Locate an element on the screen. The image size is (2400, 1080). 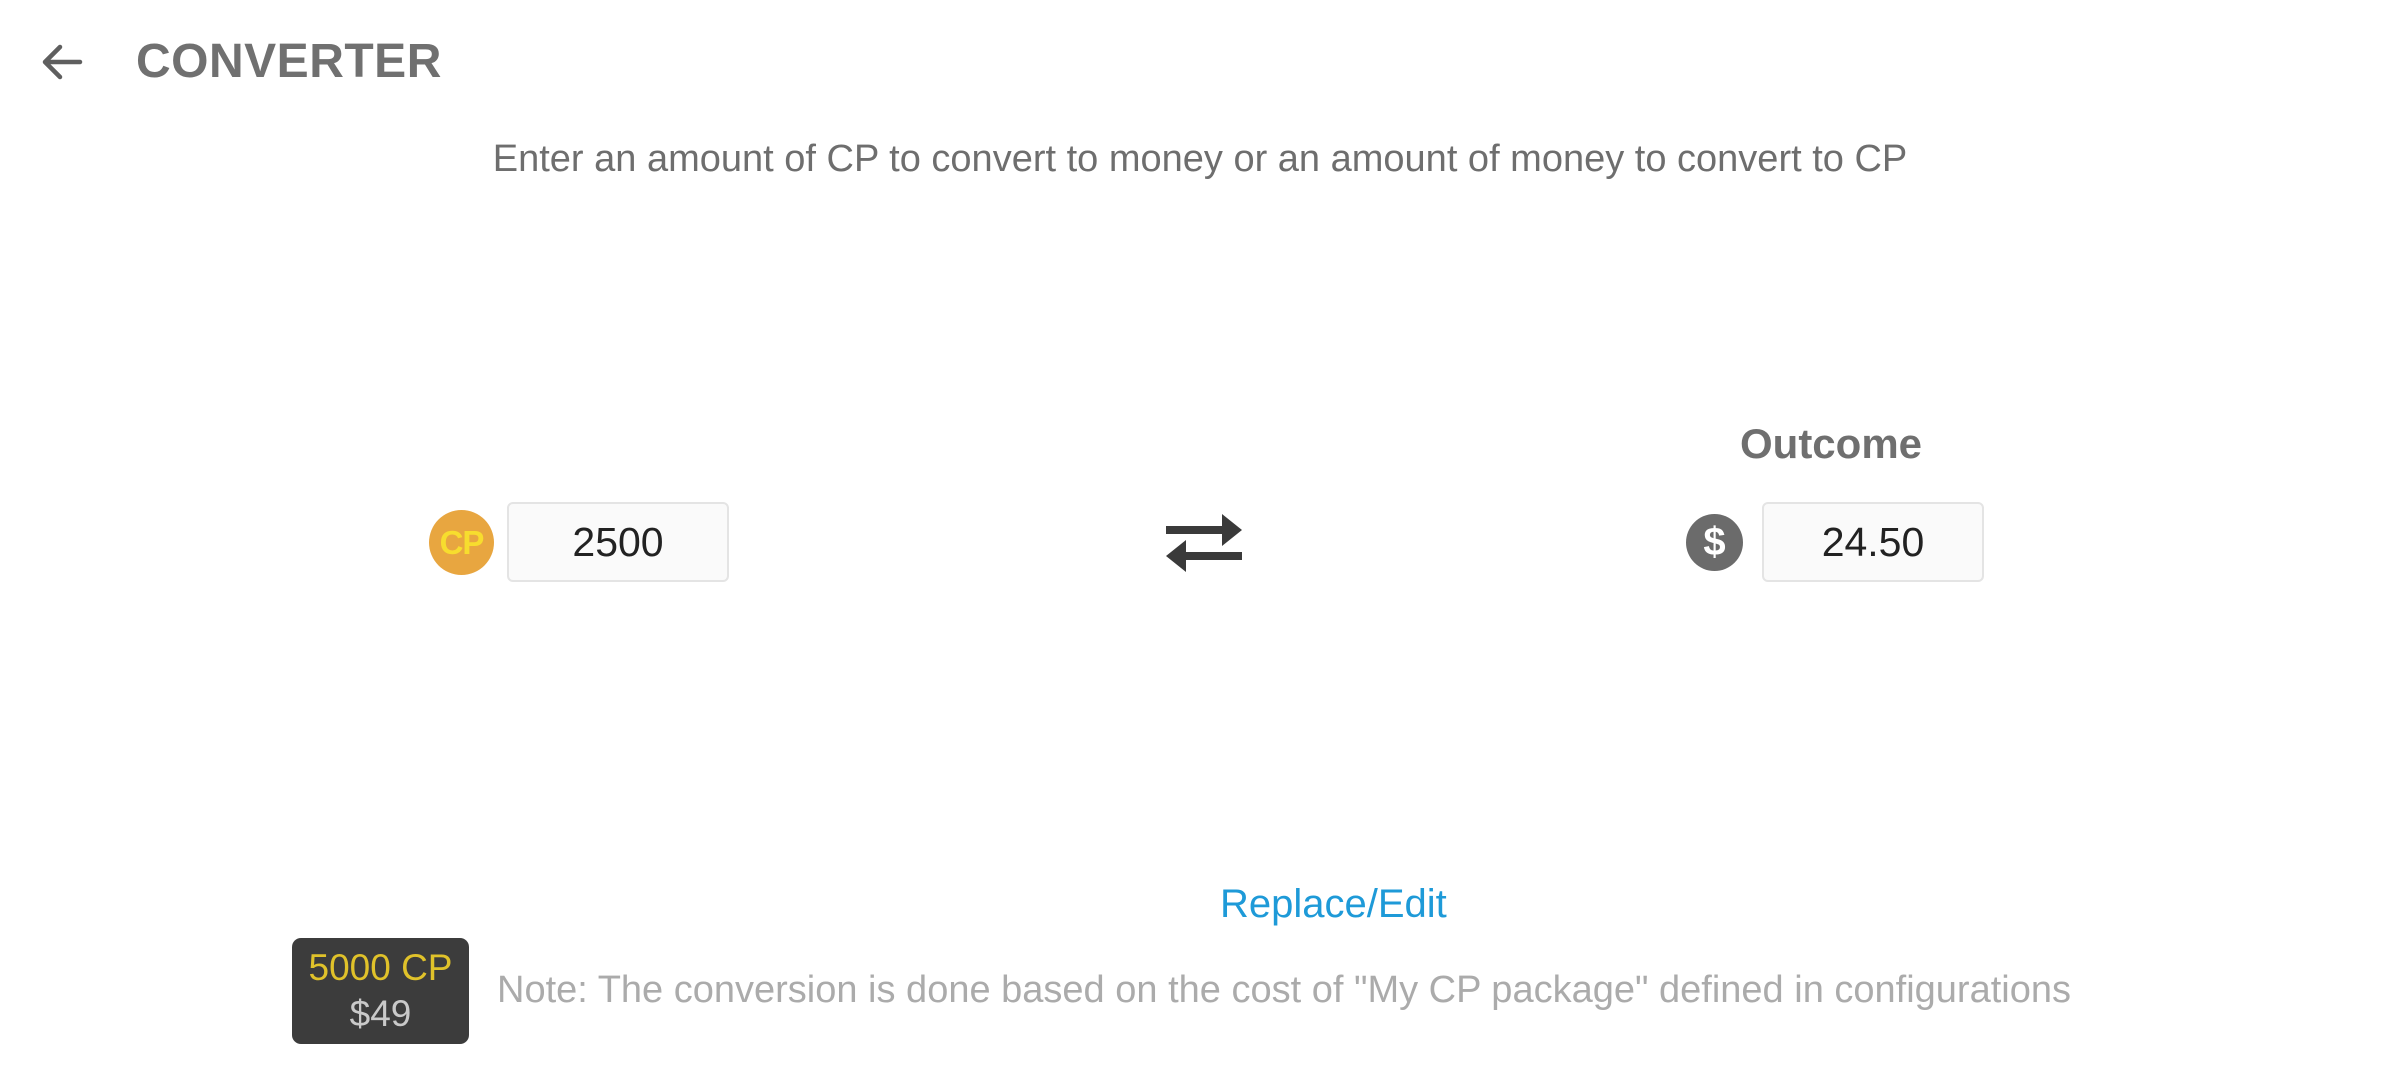
page-title: CONVERTER is located at coordinates (289, 61).